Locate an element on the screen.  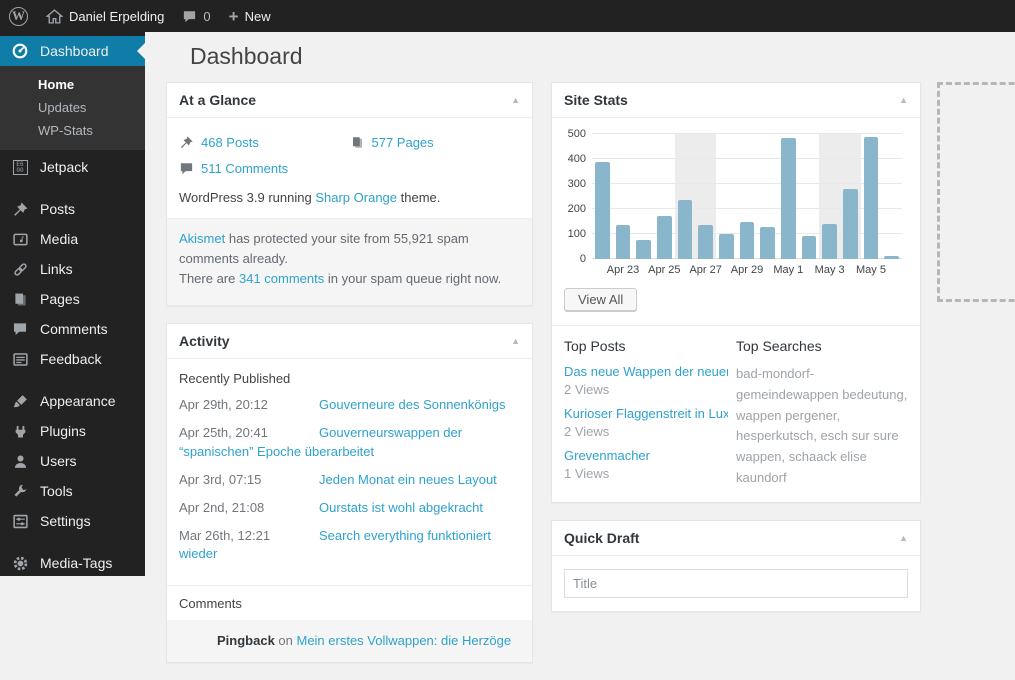
sidebar-item-wp-stats: WP-Stats is located at coordinates (72, 130).